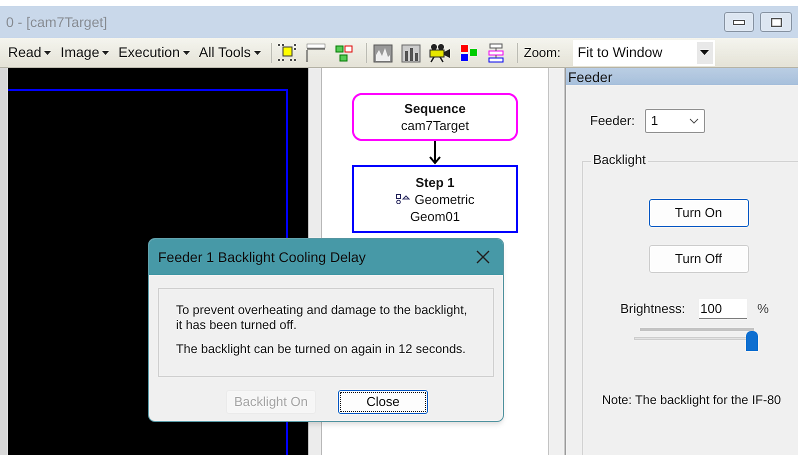  I want to click on percent-unit: %, so click(763, 309).